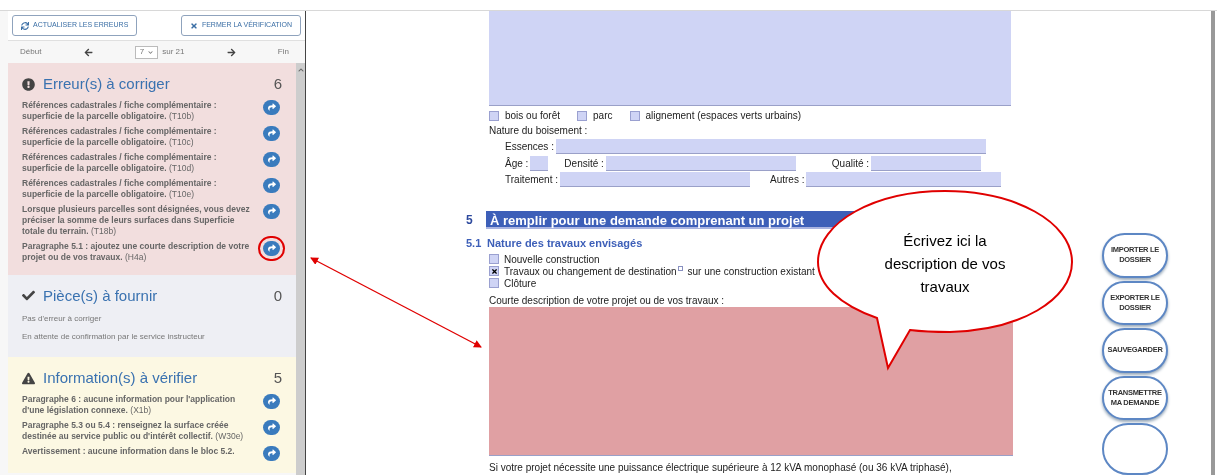 The image size is (1217, 475). Describe the element at coordinates (277, 84) in the screenshot. I see `section-count: 6` at that location.